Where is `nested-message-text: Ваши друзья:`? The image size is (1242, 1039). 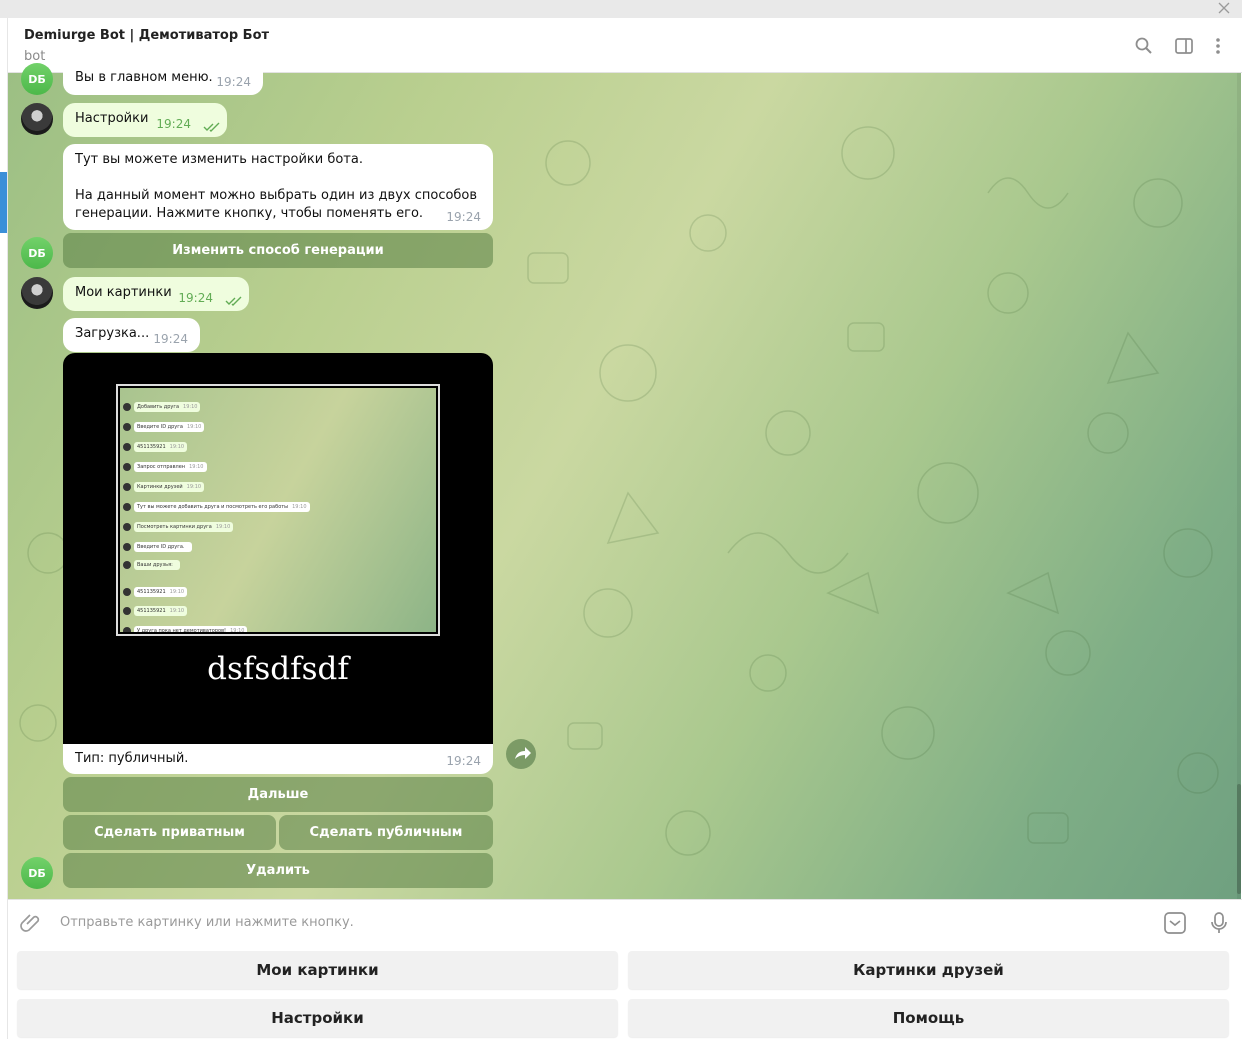
nested-message-text: Ваши друзья: is located at coordinates (155, 565).